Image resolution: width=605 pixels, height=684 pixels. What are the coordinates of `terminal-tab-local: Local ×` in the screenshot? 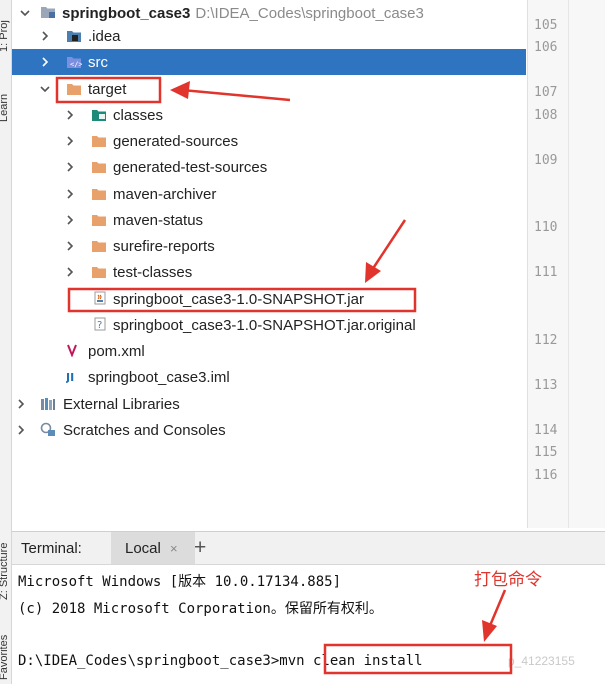 It's located at (153, 548).